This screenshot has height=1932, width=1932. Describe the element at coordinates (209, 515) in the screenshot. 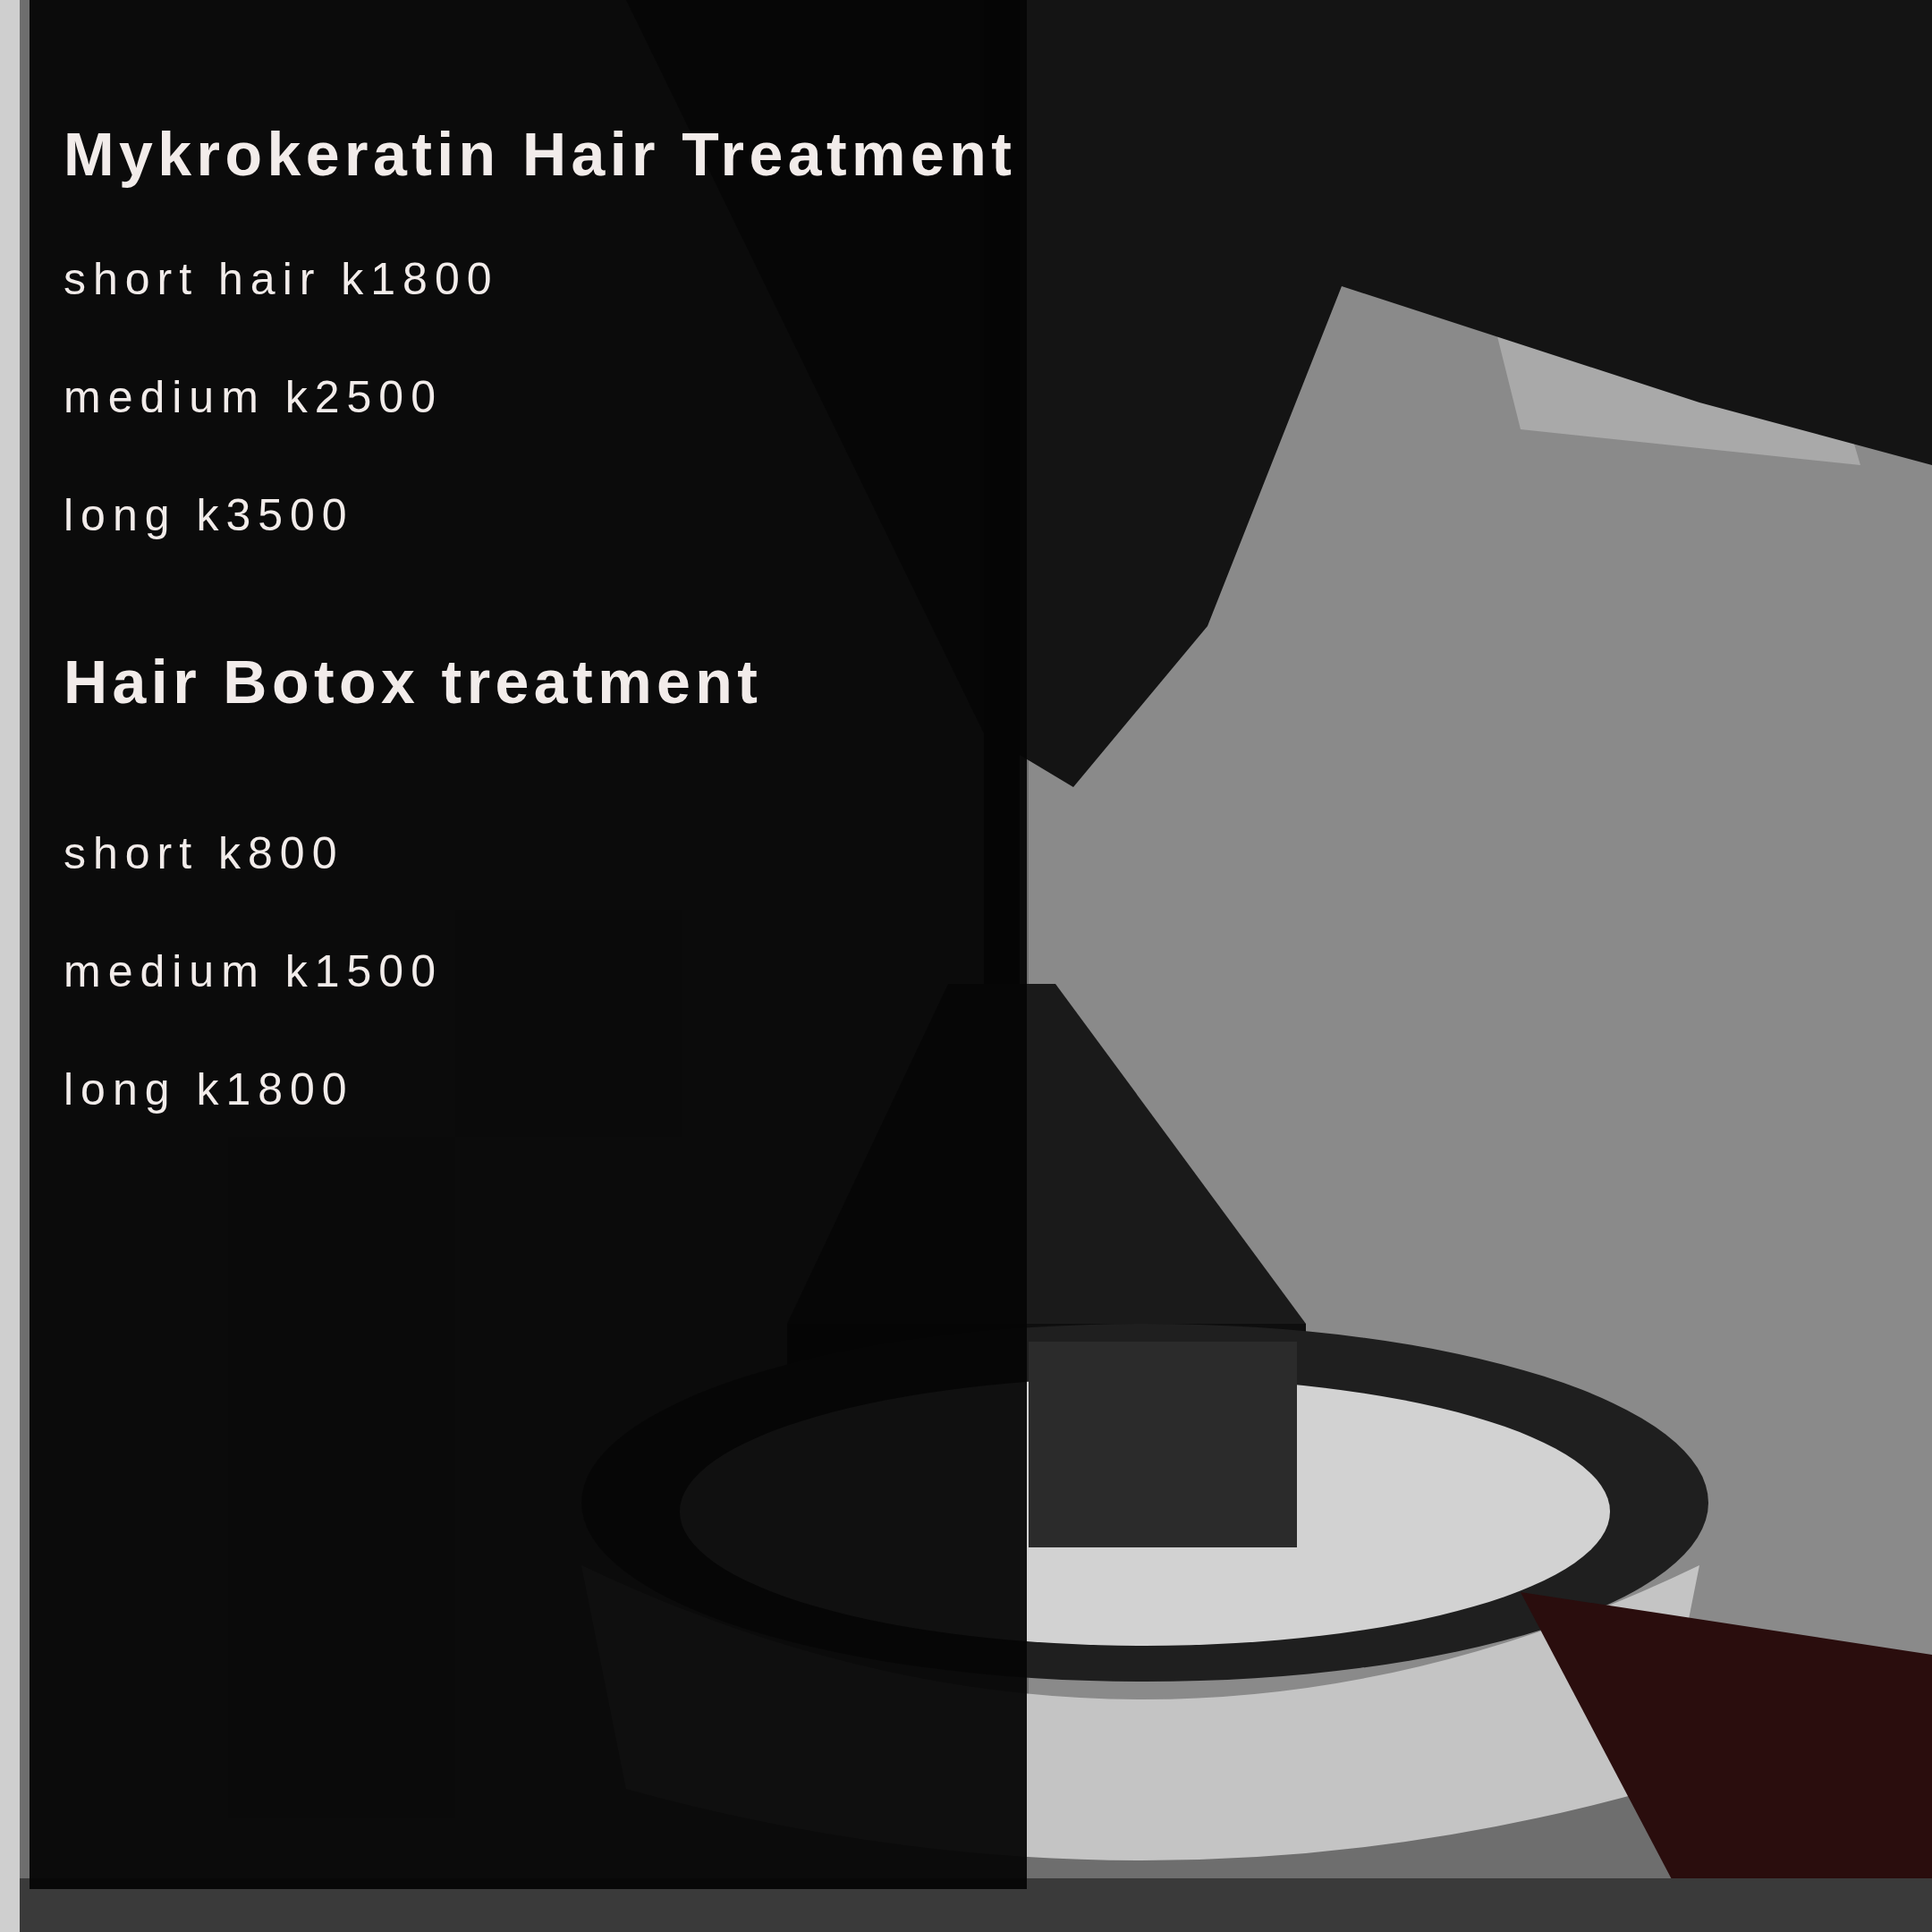

I see `price-item: long k3500` at that location.